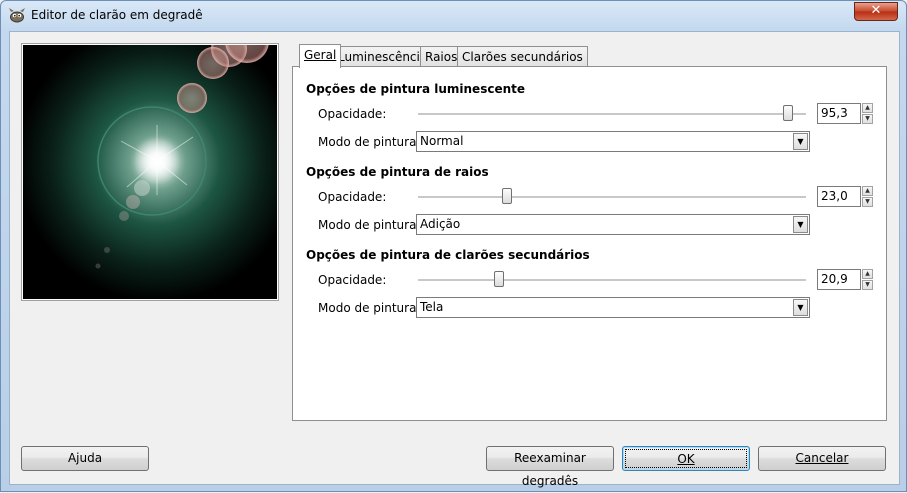 The image size is (907, 493). Describe the element at coordinates (612, 114) in the screenshot. I see `glow-opacity-slider` at that location.